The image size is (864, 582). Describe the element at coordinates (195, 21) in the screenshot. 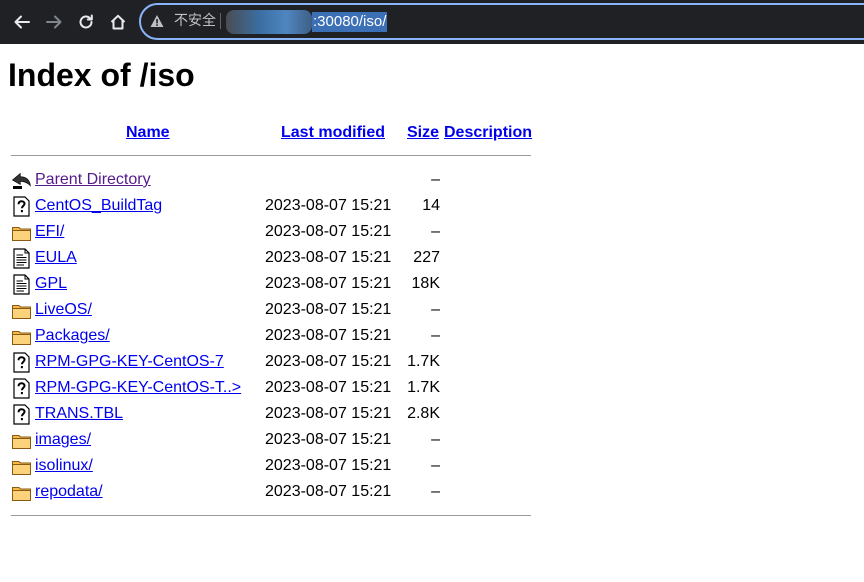

I see `security-label: 不安全` at that location.